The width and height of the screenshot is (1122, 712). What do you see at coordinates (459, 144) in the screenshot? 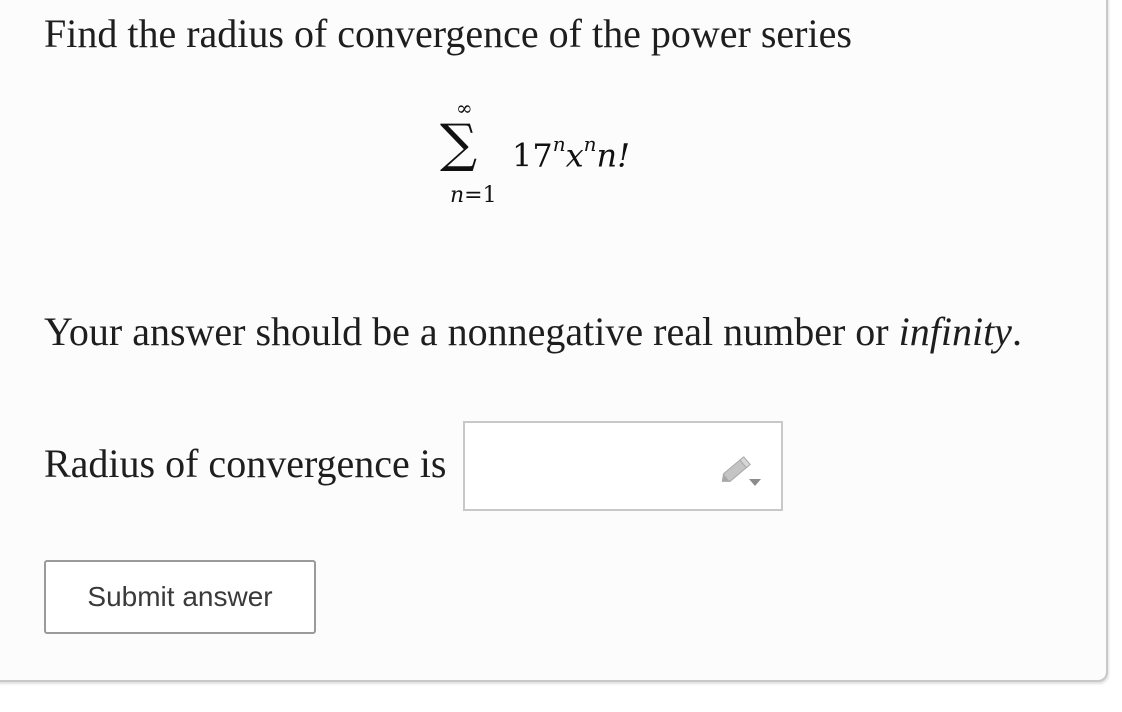
I see `summation-sign: ∑` at bounding box center [459, 144].